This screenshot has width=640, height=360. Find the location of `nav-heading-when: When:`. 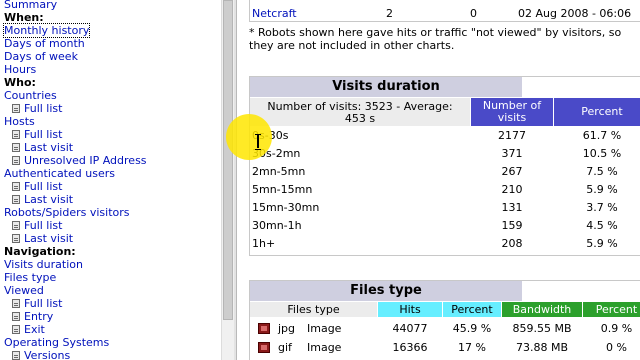

nav-heading-when: When: is located at coordinates (24, 17).